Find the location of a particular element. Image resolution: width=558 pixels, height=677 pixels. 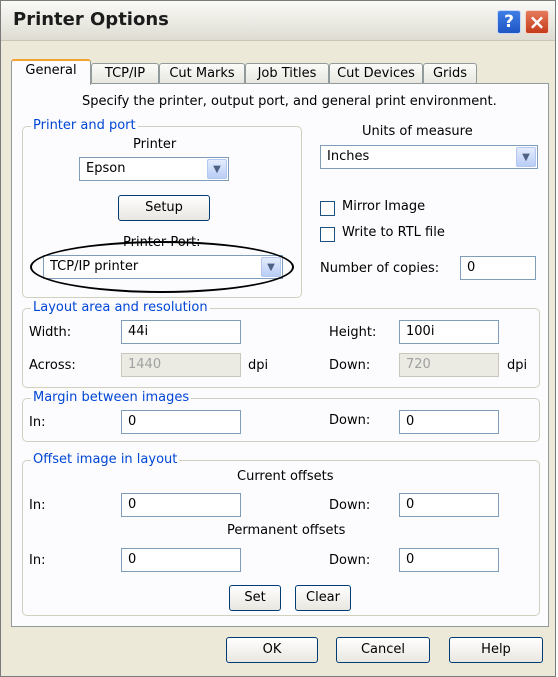

across-label: Across: is located at coordinates (52, 365).